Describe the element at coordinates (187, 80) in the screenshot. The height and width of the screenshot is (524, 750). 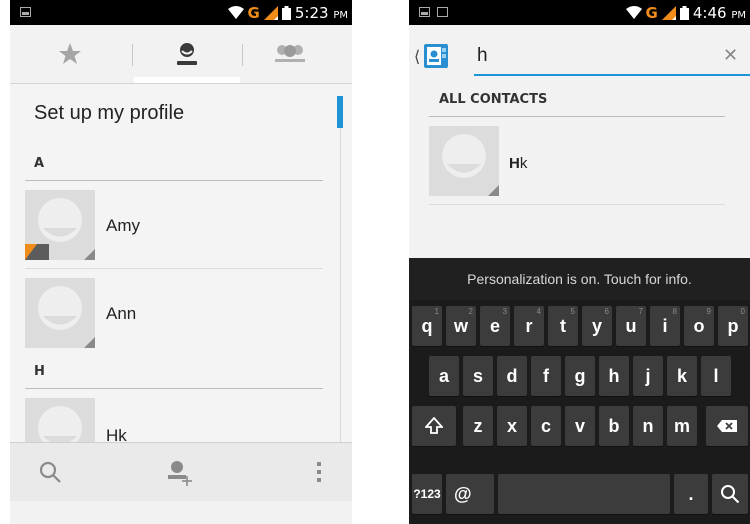
I see `selected-tab-indicator` at that location.